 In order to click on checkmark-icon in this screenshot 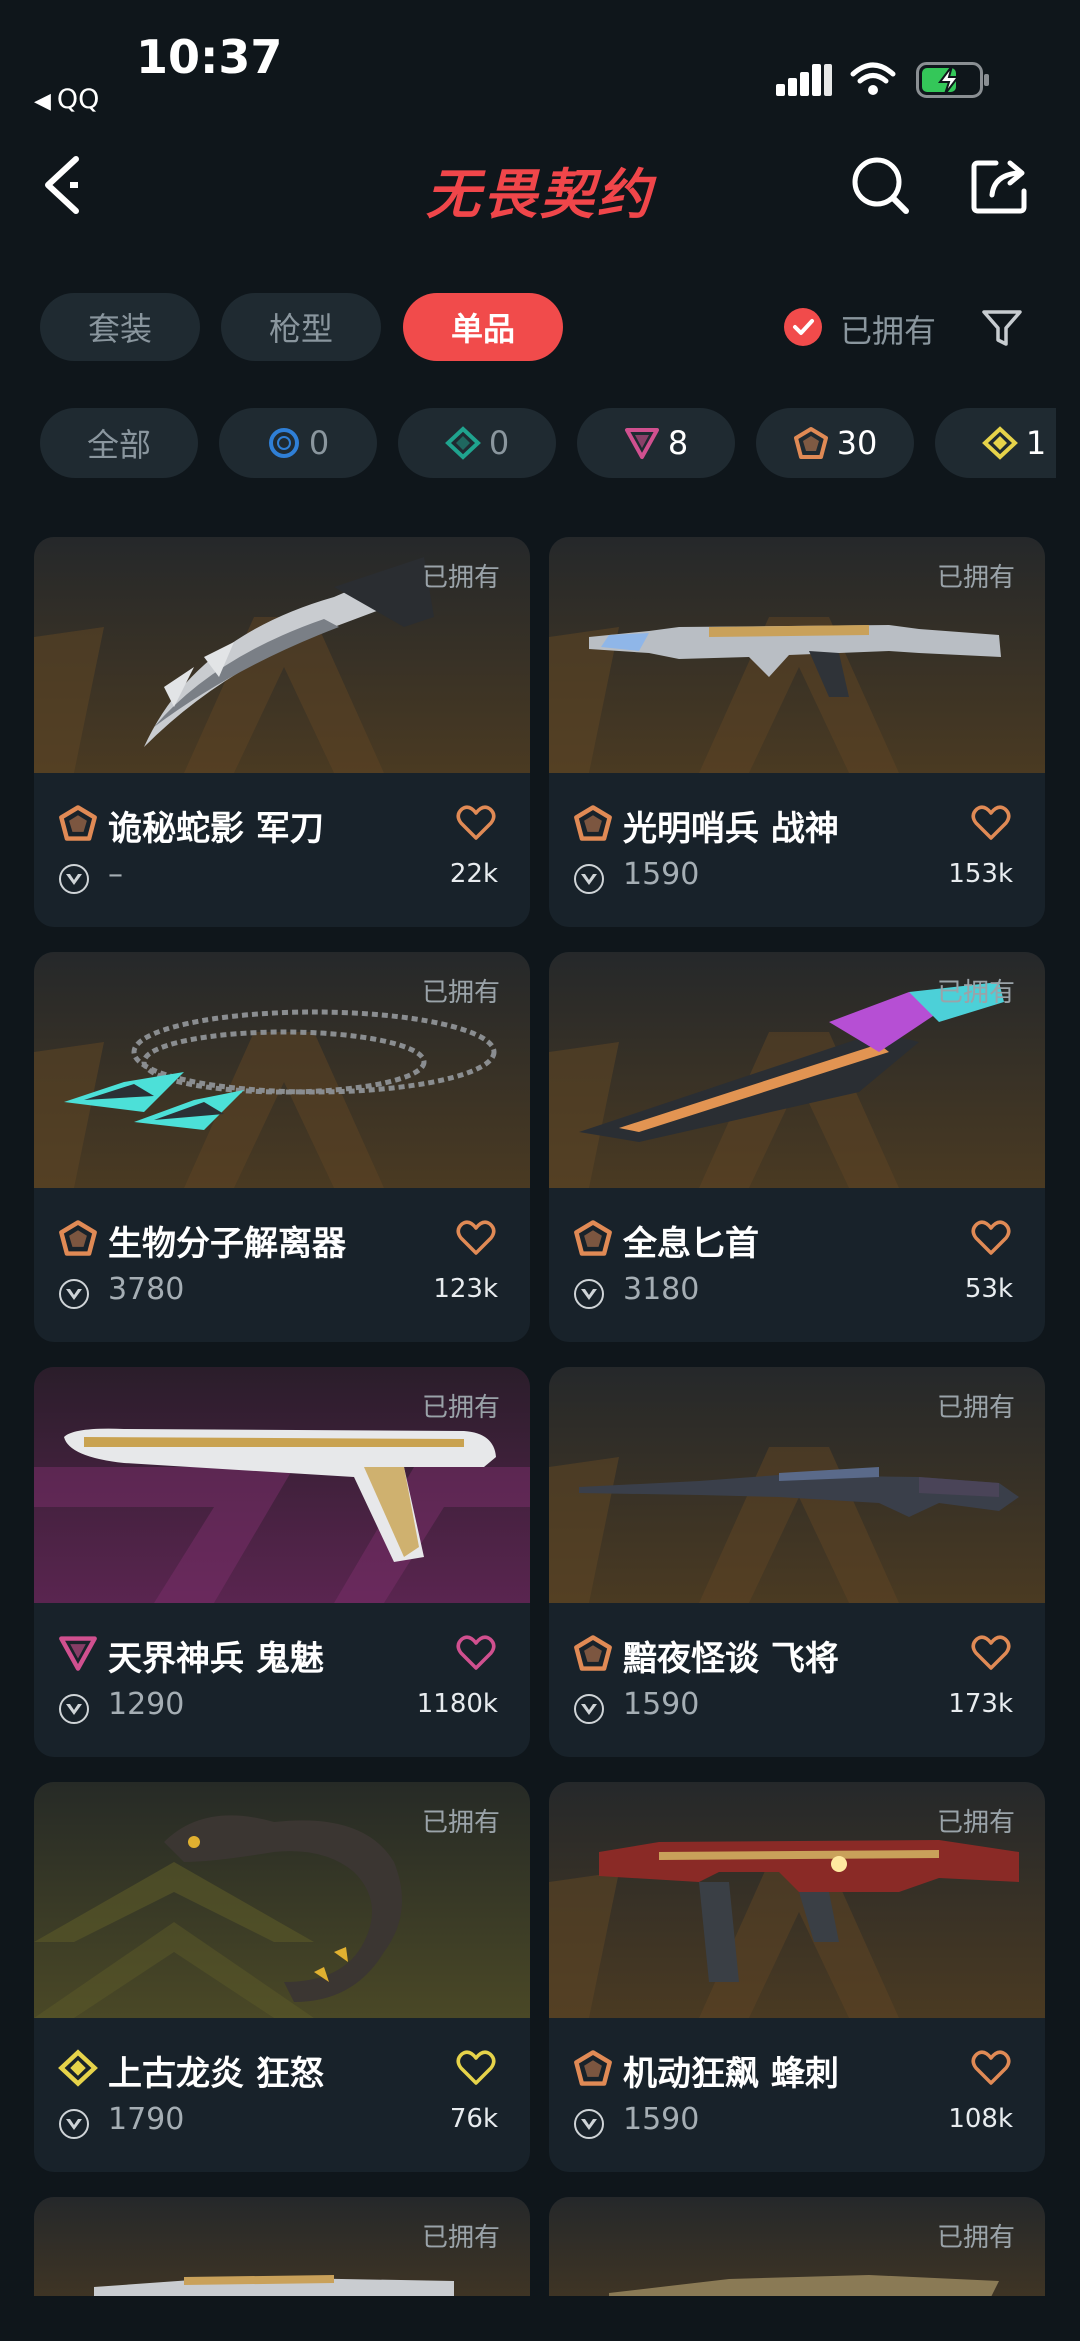, I will do `click(803, 327)`.